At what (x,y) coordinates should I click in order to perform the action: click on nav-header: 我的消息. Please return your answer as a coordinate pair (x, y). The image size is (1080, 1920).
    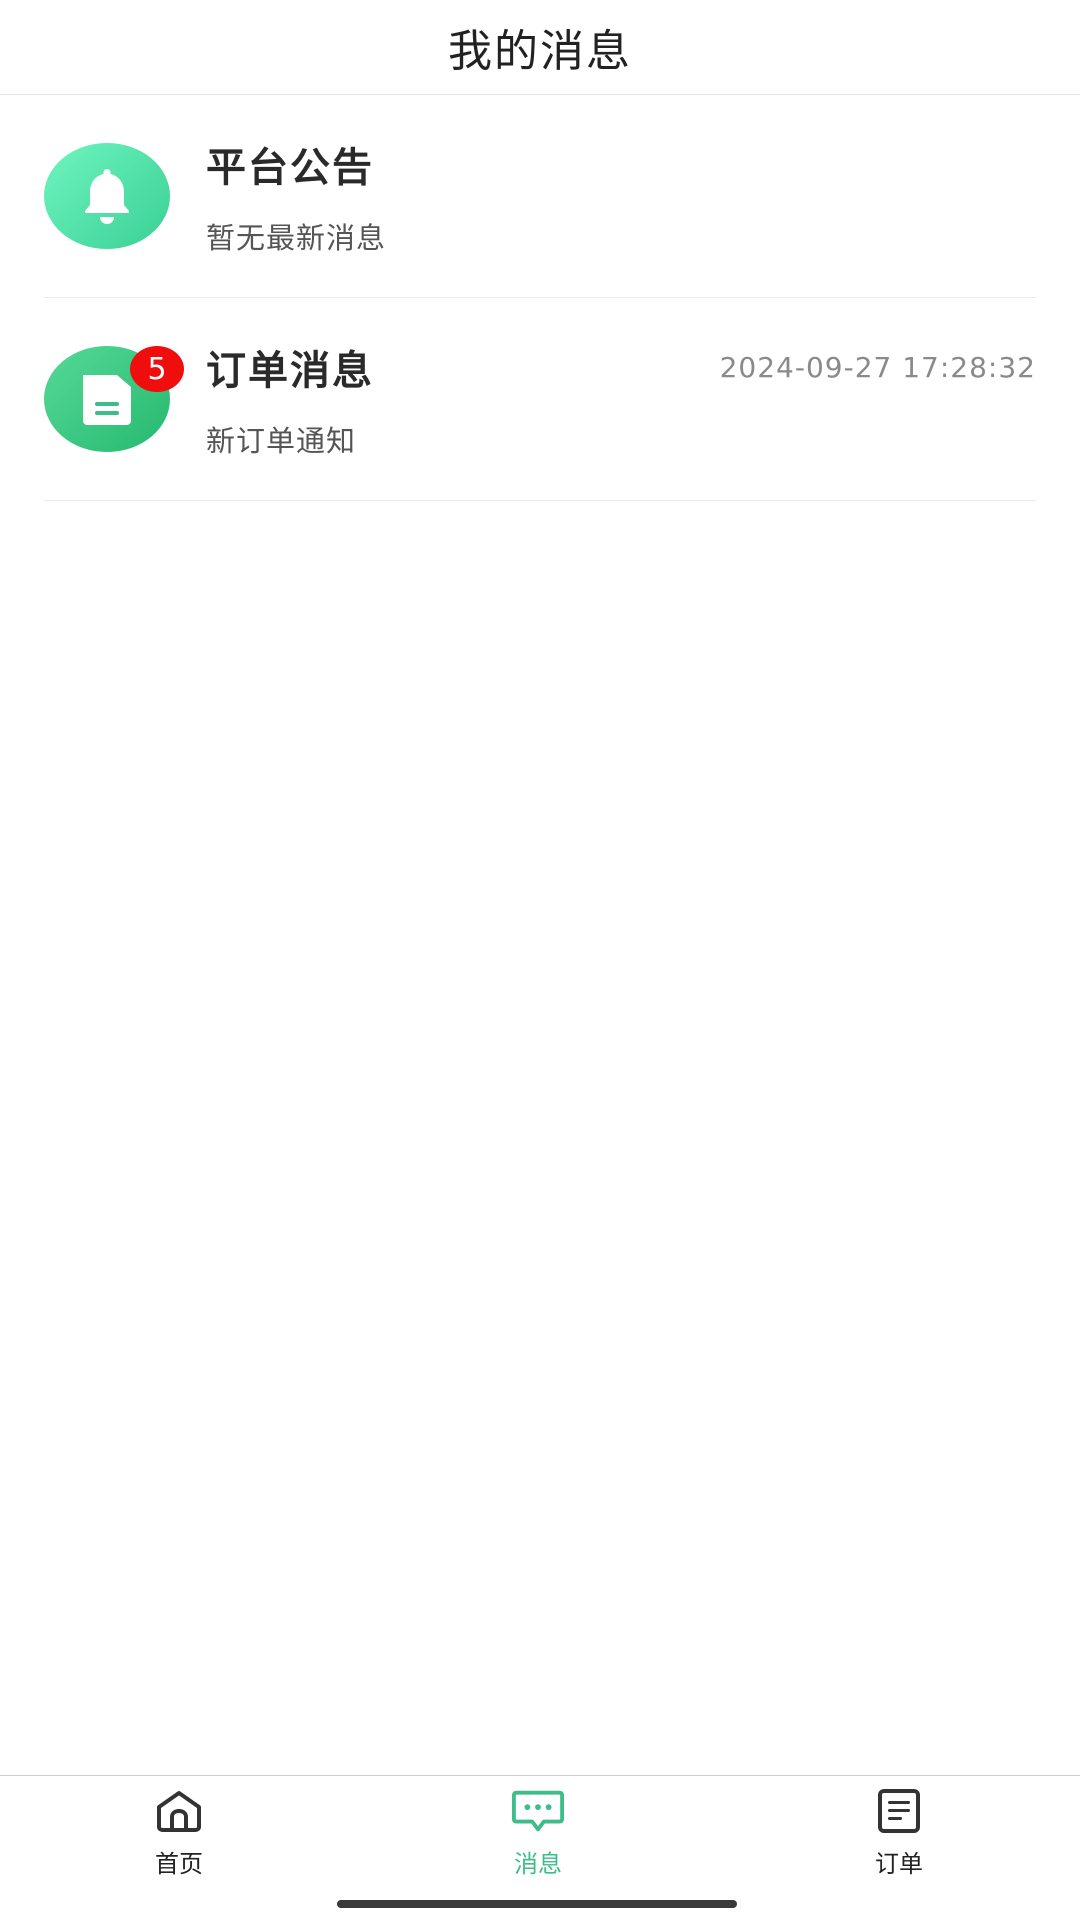
    Looking at the image, I should click on (540, 47).